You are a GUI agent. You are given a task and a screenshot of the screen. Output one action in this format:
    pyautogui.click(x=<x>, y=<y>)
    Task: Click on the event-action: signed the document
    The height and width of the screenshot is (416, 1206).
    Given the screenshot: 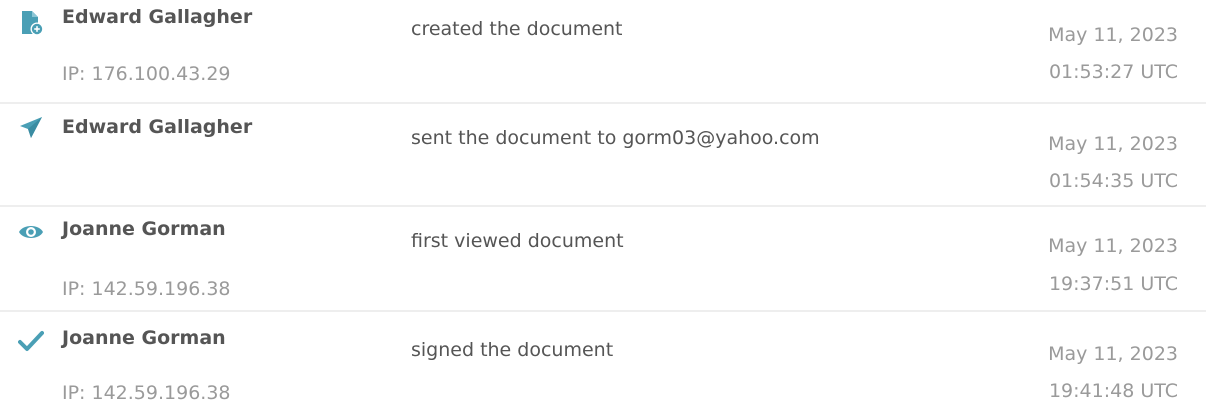 What is the action you would take?
    pyautogui.click(x=512, y=350)
    